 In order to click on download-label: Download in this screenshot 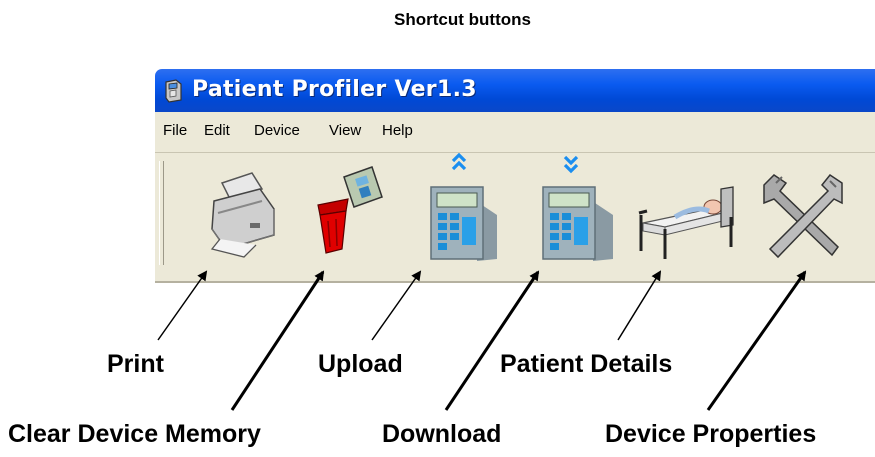, I will do `click(442, 434)`.